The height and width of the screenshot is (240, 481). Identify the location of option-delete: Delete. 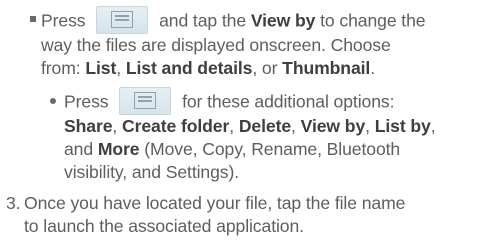
(265, 126).